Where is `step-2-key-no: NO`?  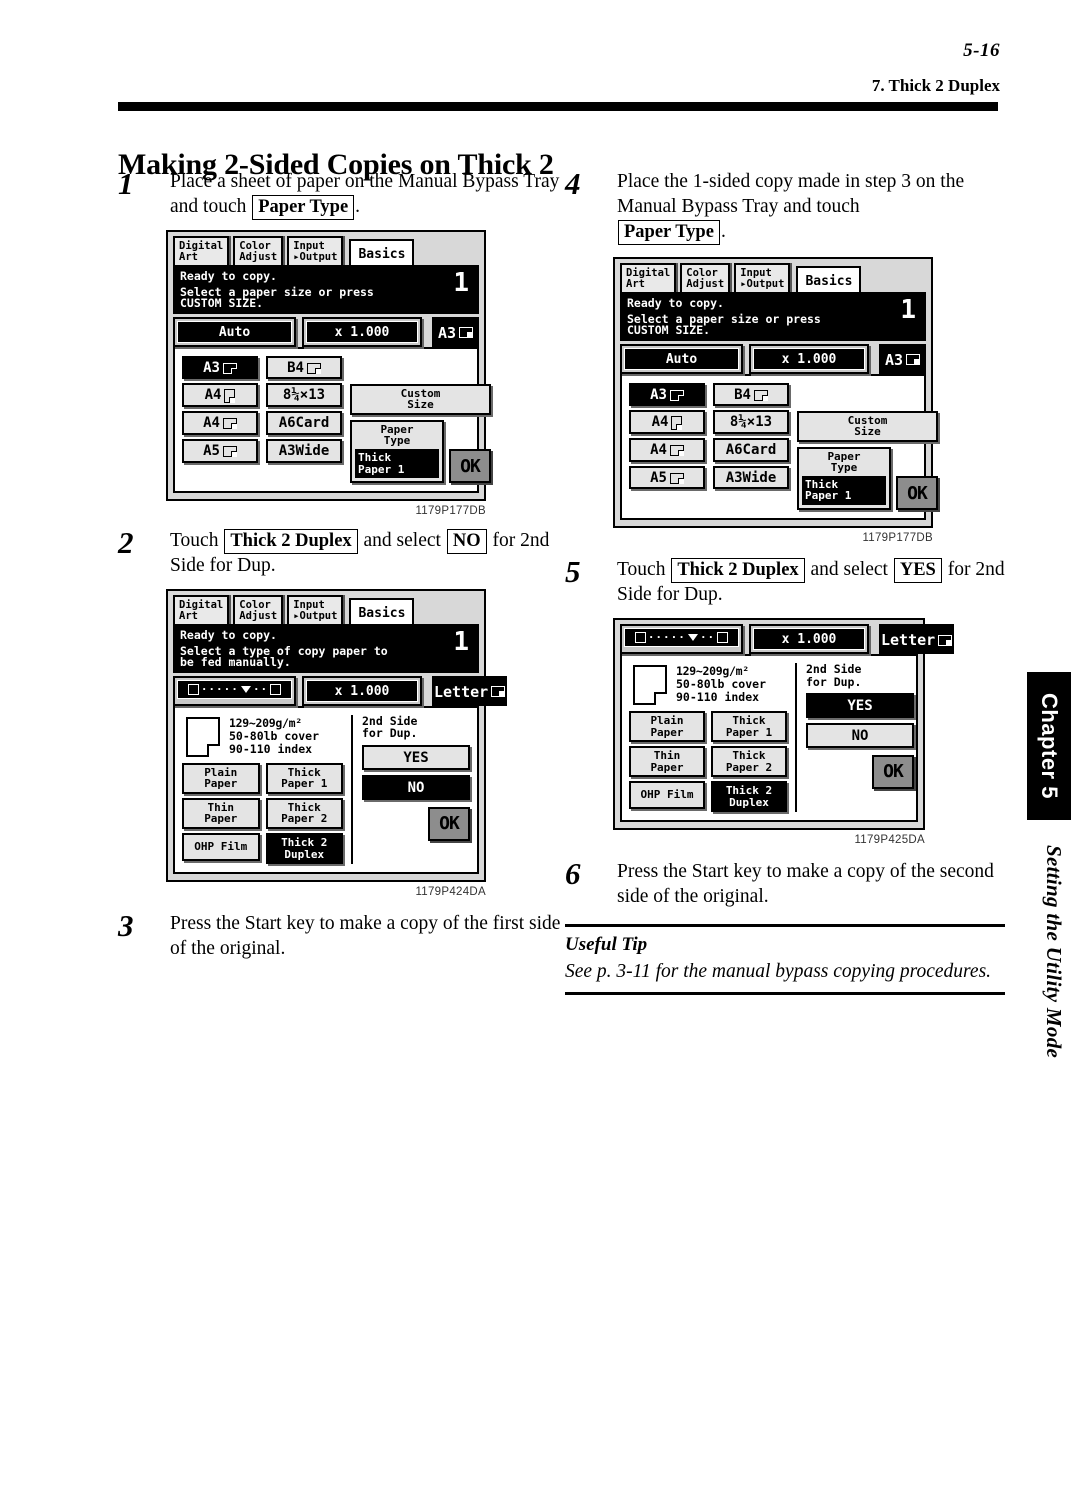 step-2-key-no: NO is located at coordinates (466, 542).